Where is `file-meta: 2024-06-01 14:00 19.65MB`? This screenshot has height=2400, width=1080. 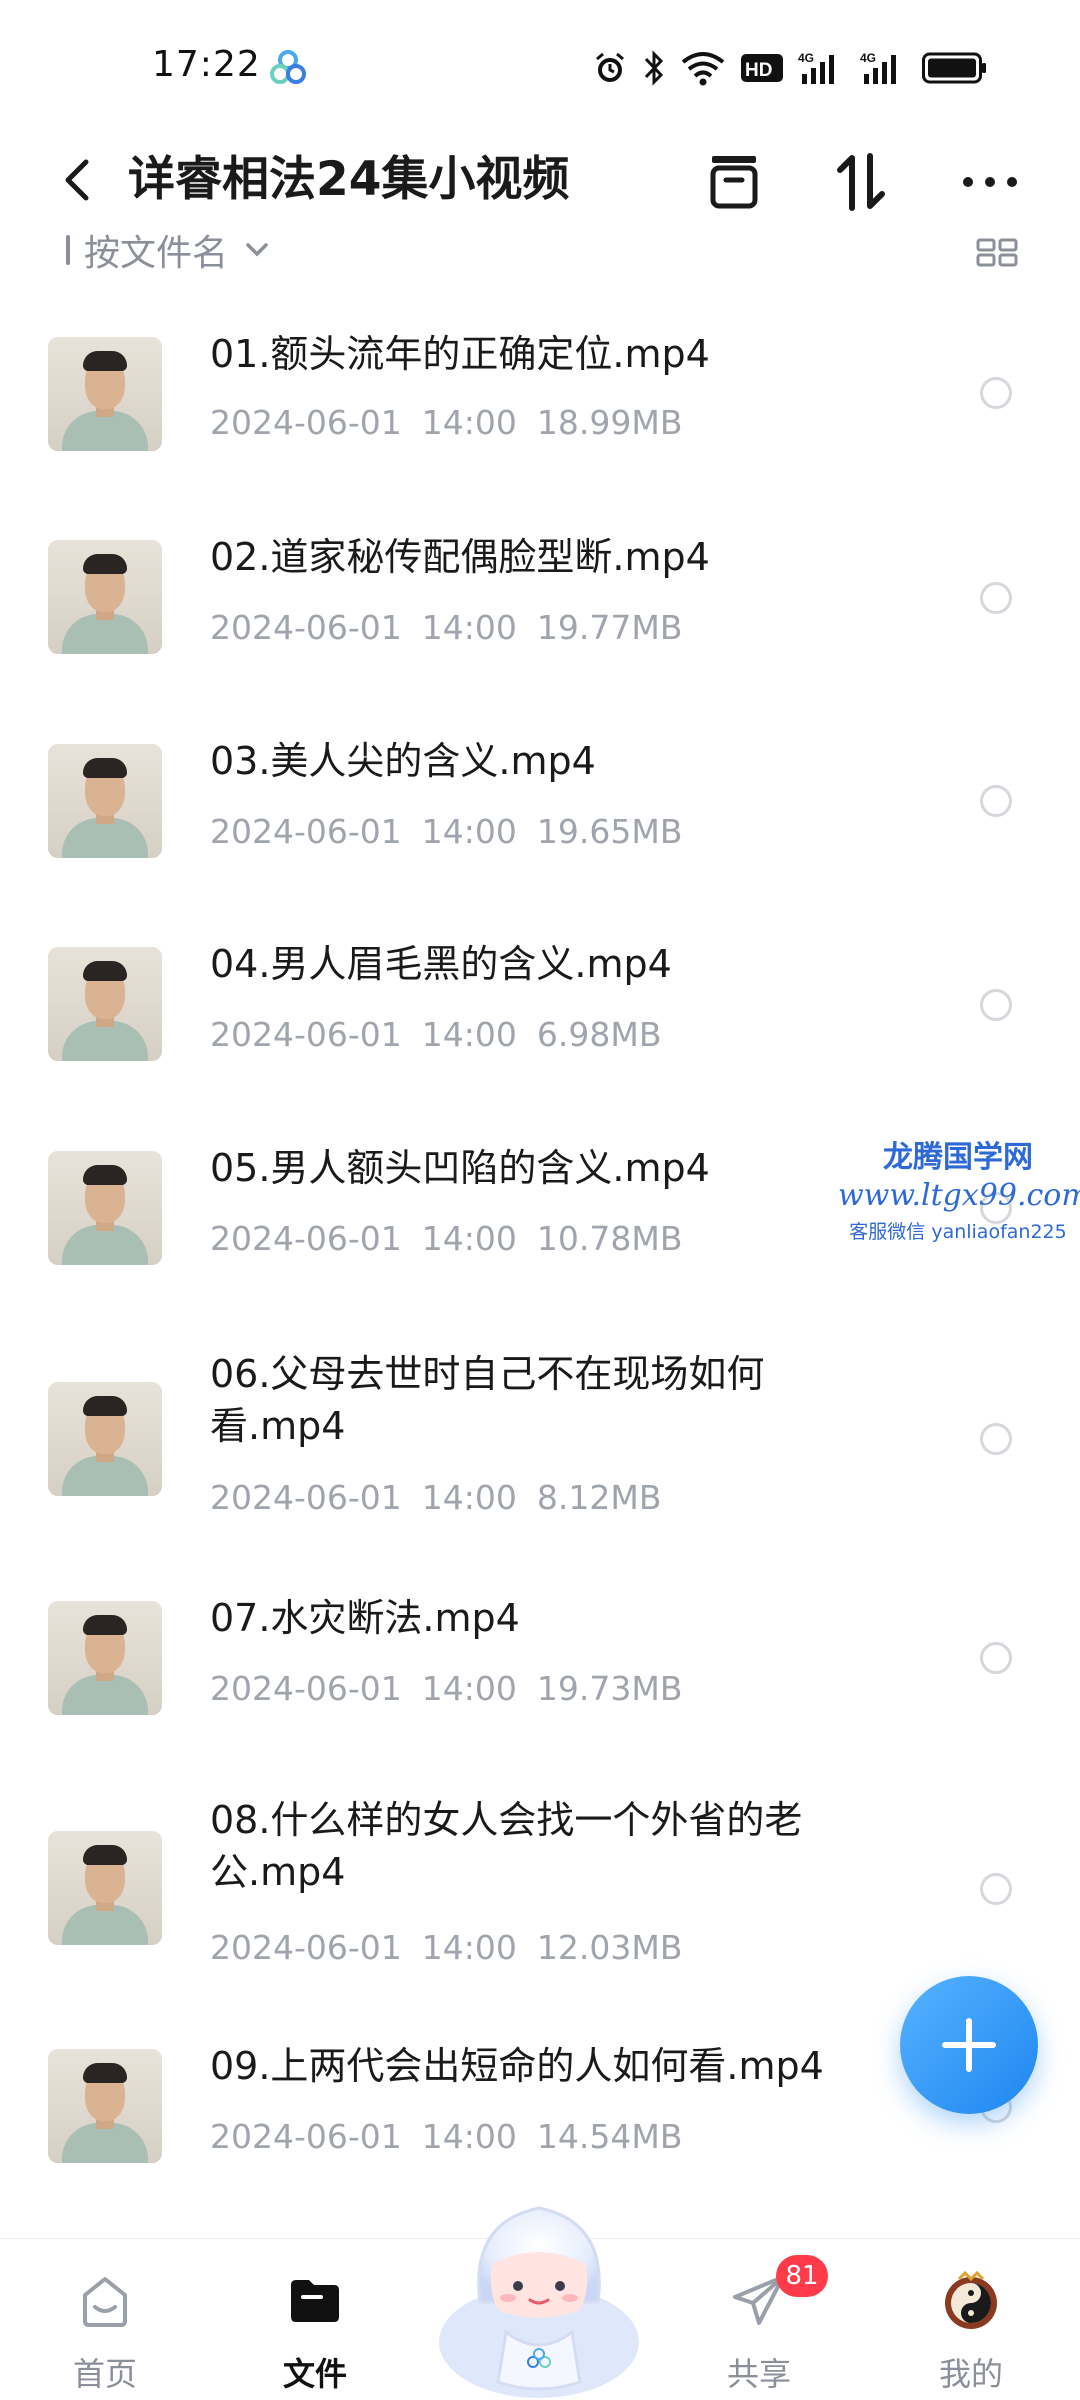 file-meta: 2024-06-01 14:00 19.65MB is located at coordinates (446, 832).